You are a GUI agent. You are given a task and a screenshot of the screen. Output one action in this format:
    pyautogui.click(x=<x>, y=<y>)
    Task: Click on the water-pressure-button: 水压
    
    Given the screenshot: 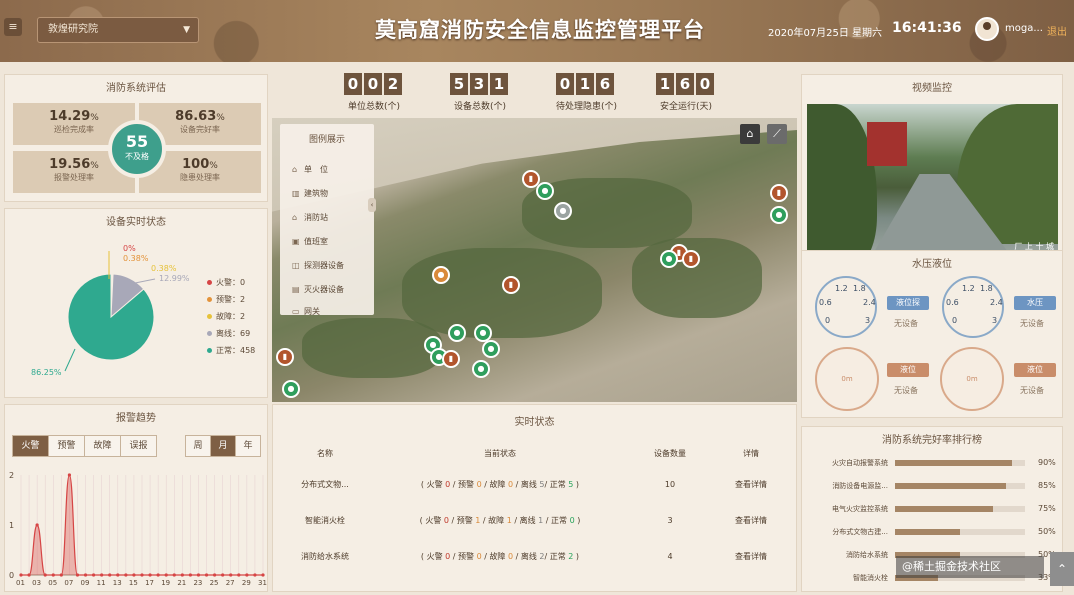 What is the action you would take?
    pyautogui.click(x=1035, y=303)
    